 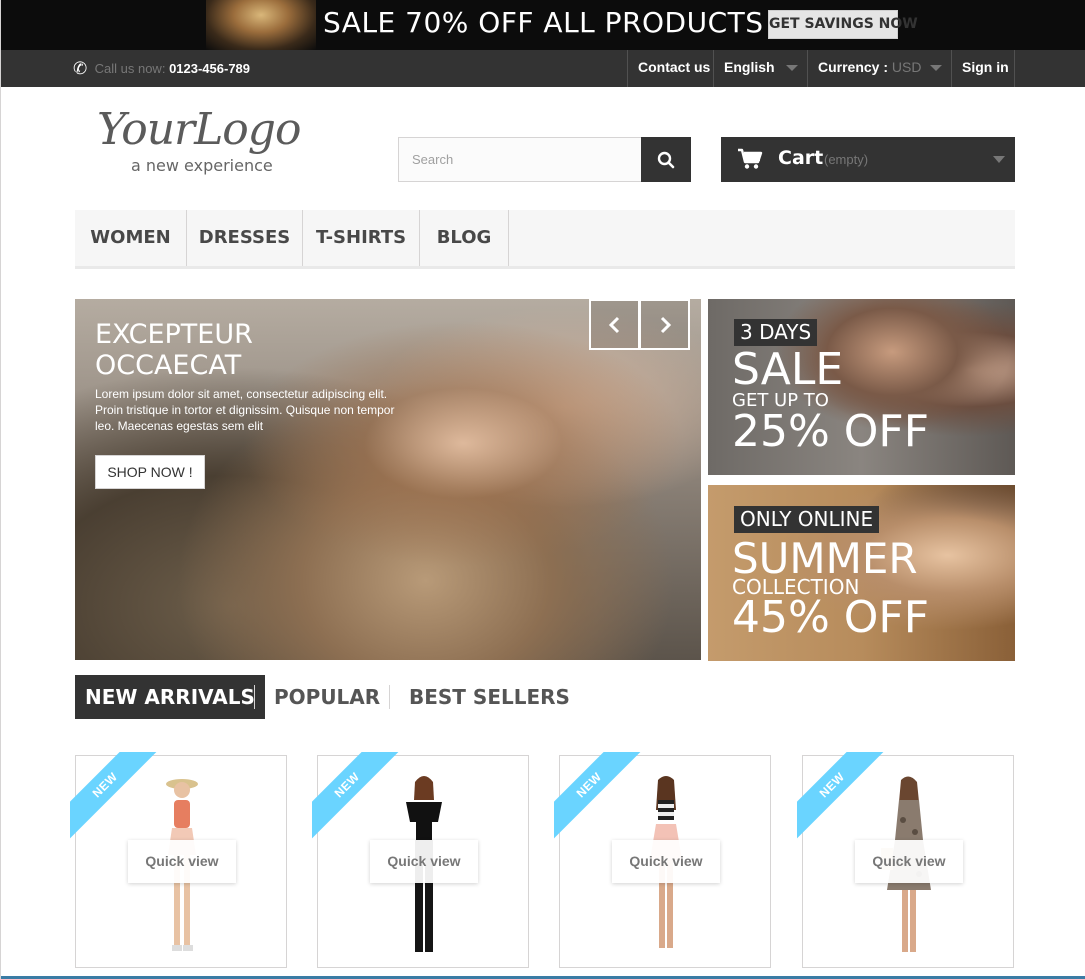 I want to click on slider-prev-button, so click(x=614, y=324).